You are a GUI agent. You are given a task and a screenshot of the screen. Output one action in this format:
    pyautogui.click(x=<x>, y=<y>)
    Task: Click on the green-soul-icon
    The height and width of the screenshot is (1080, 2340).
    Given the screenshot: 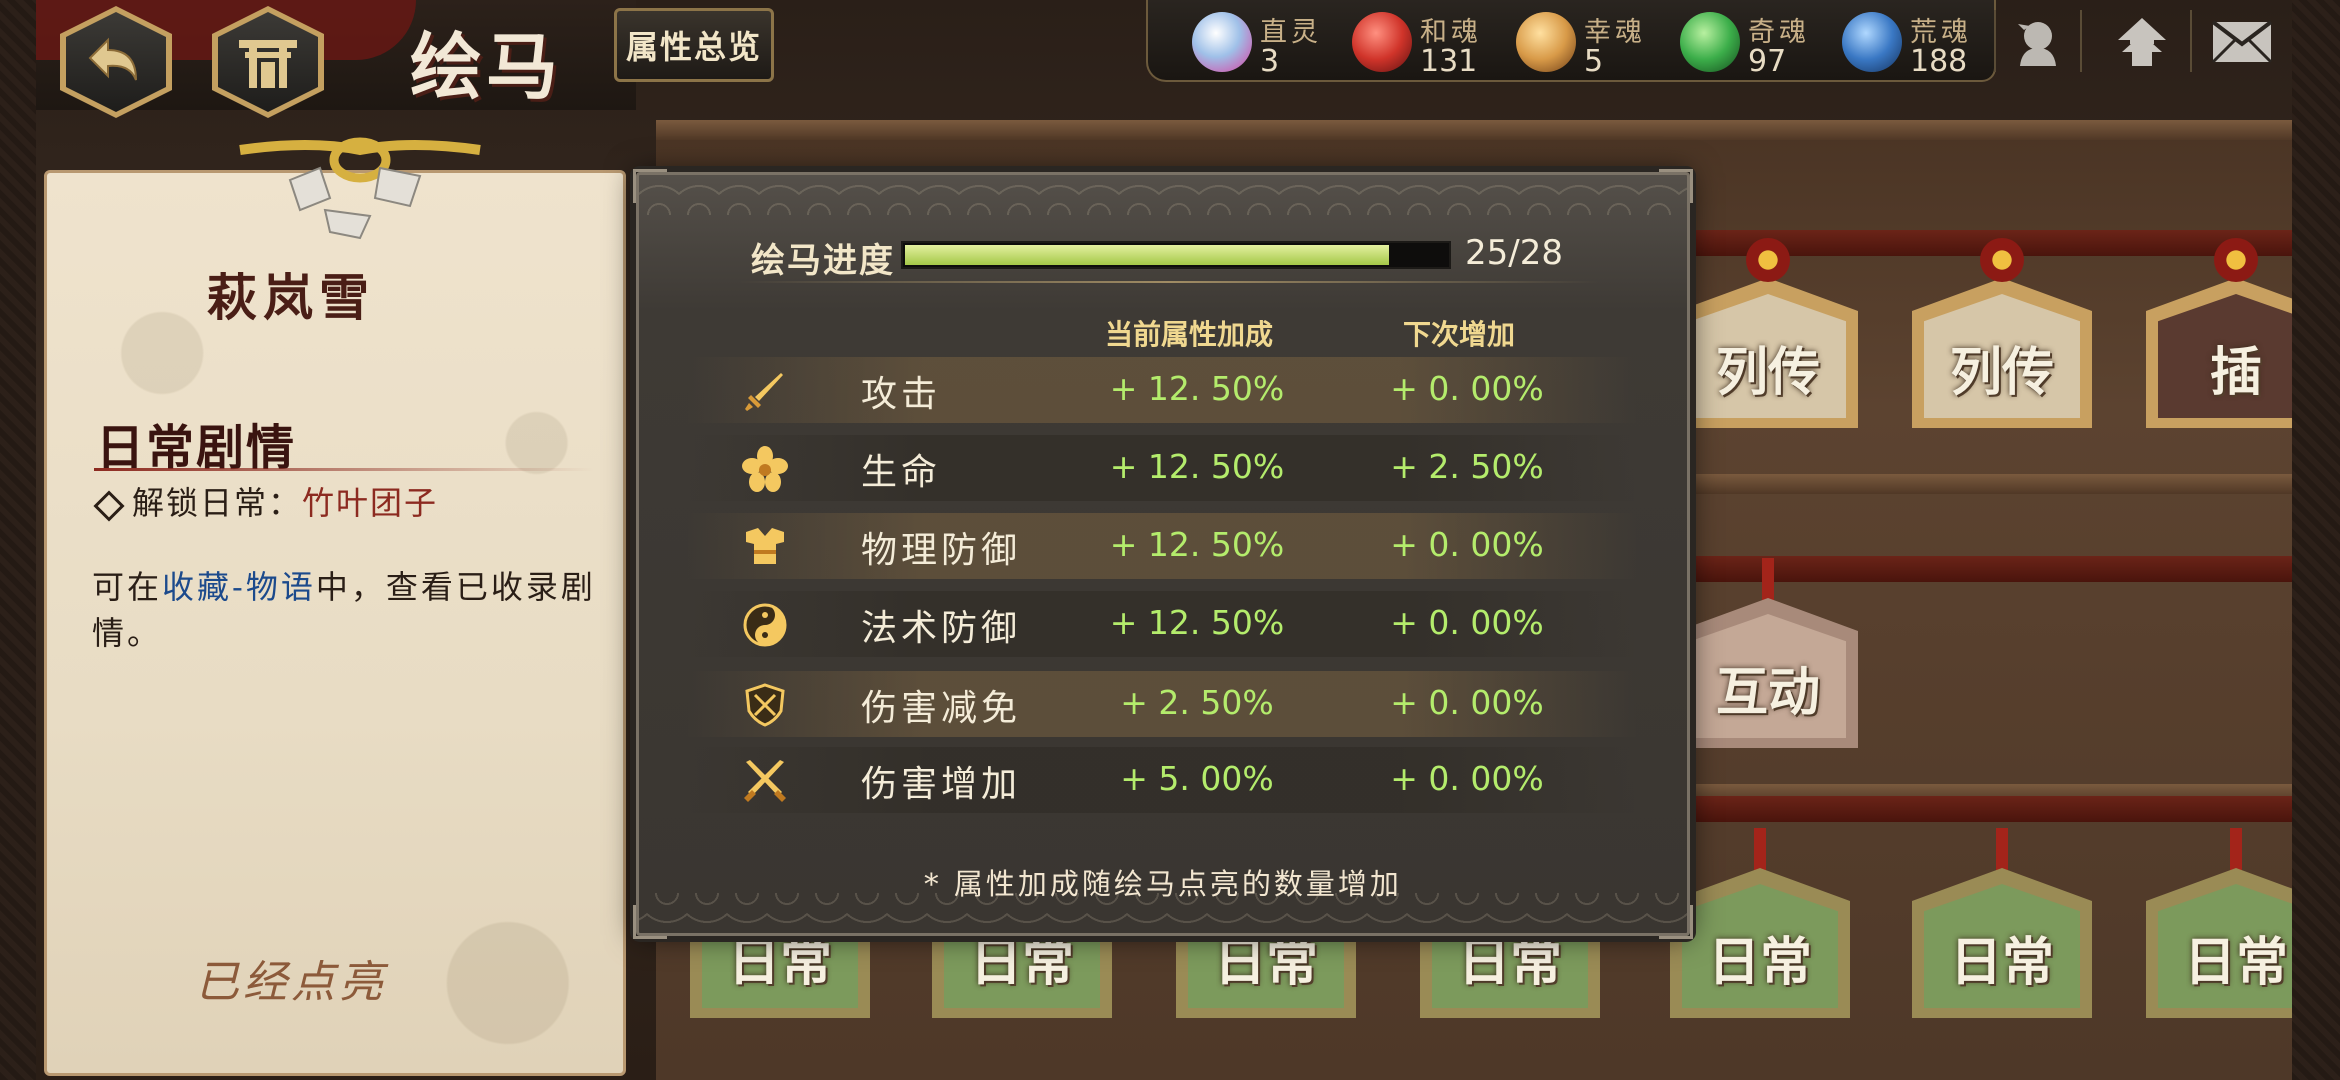 What is the action you would take?
    pyautogui.click(x=1710, y=42)
    